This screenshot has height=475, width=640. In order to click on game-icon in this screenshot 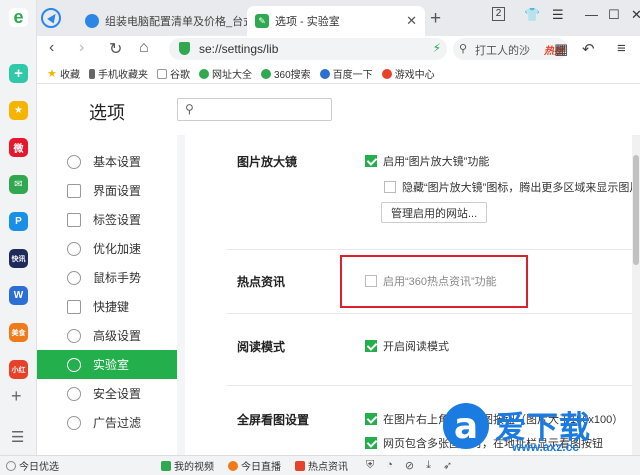, I will do `click(386, 73)`.